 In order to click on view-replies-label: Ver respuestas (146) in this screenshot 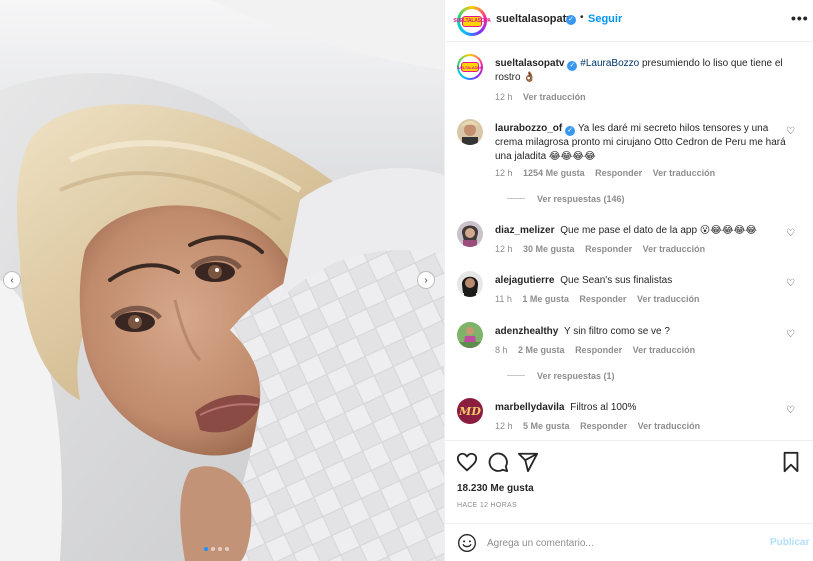, I will do `click(581, 199)`.